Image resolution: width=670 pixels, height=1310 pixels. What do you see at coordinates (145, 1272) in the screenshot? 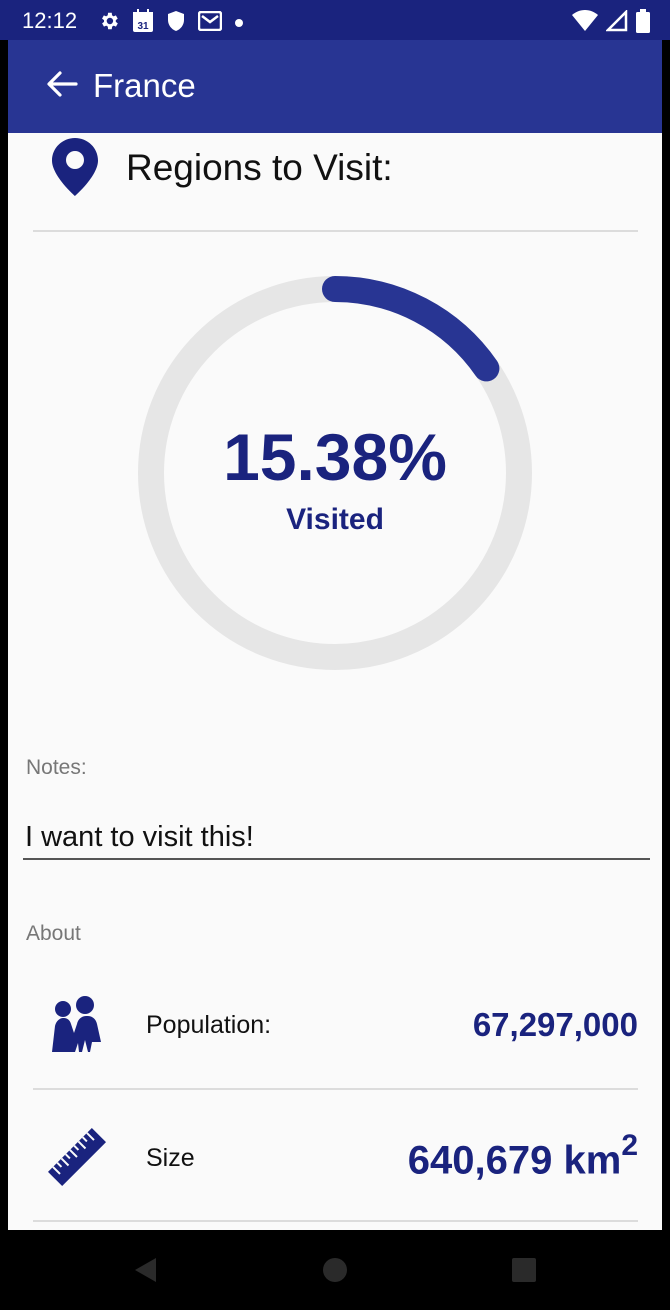
I see `nav-back-icon` at bounding box center [145, 1272].